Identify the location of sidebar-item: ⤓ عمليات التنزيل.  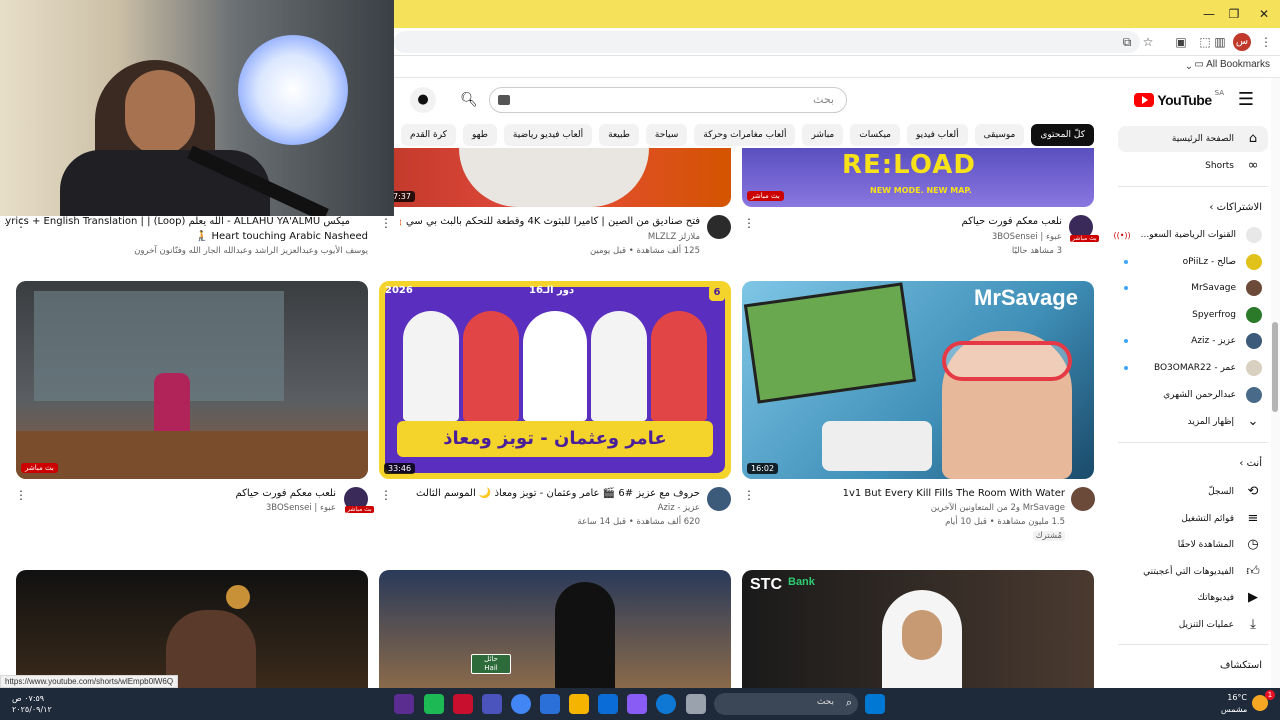
(1193, 625).